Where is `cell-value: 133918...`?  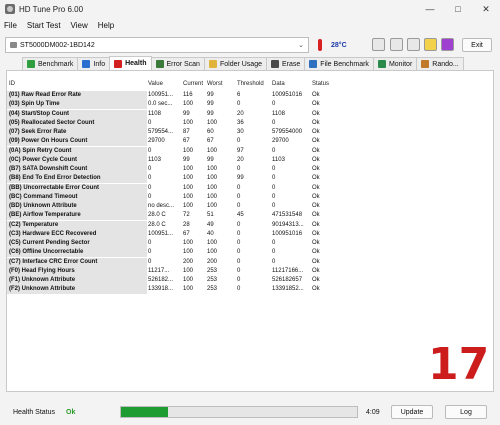 cell-value: 133918... is located at coordinates (161, 289).